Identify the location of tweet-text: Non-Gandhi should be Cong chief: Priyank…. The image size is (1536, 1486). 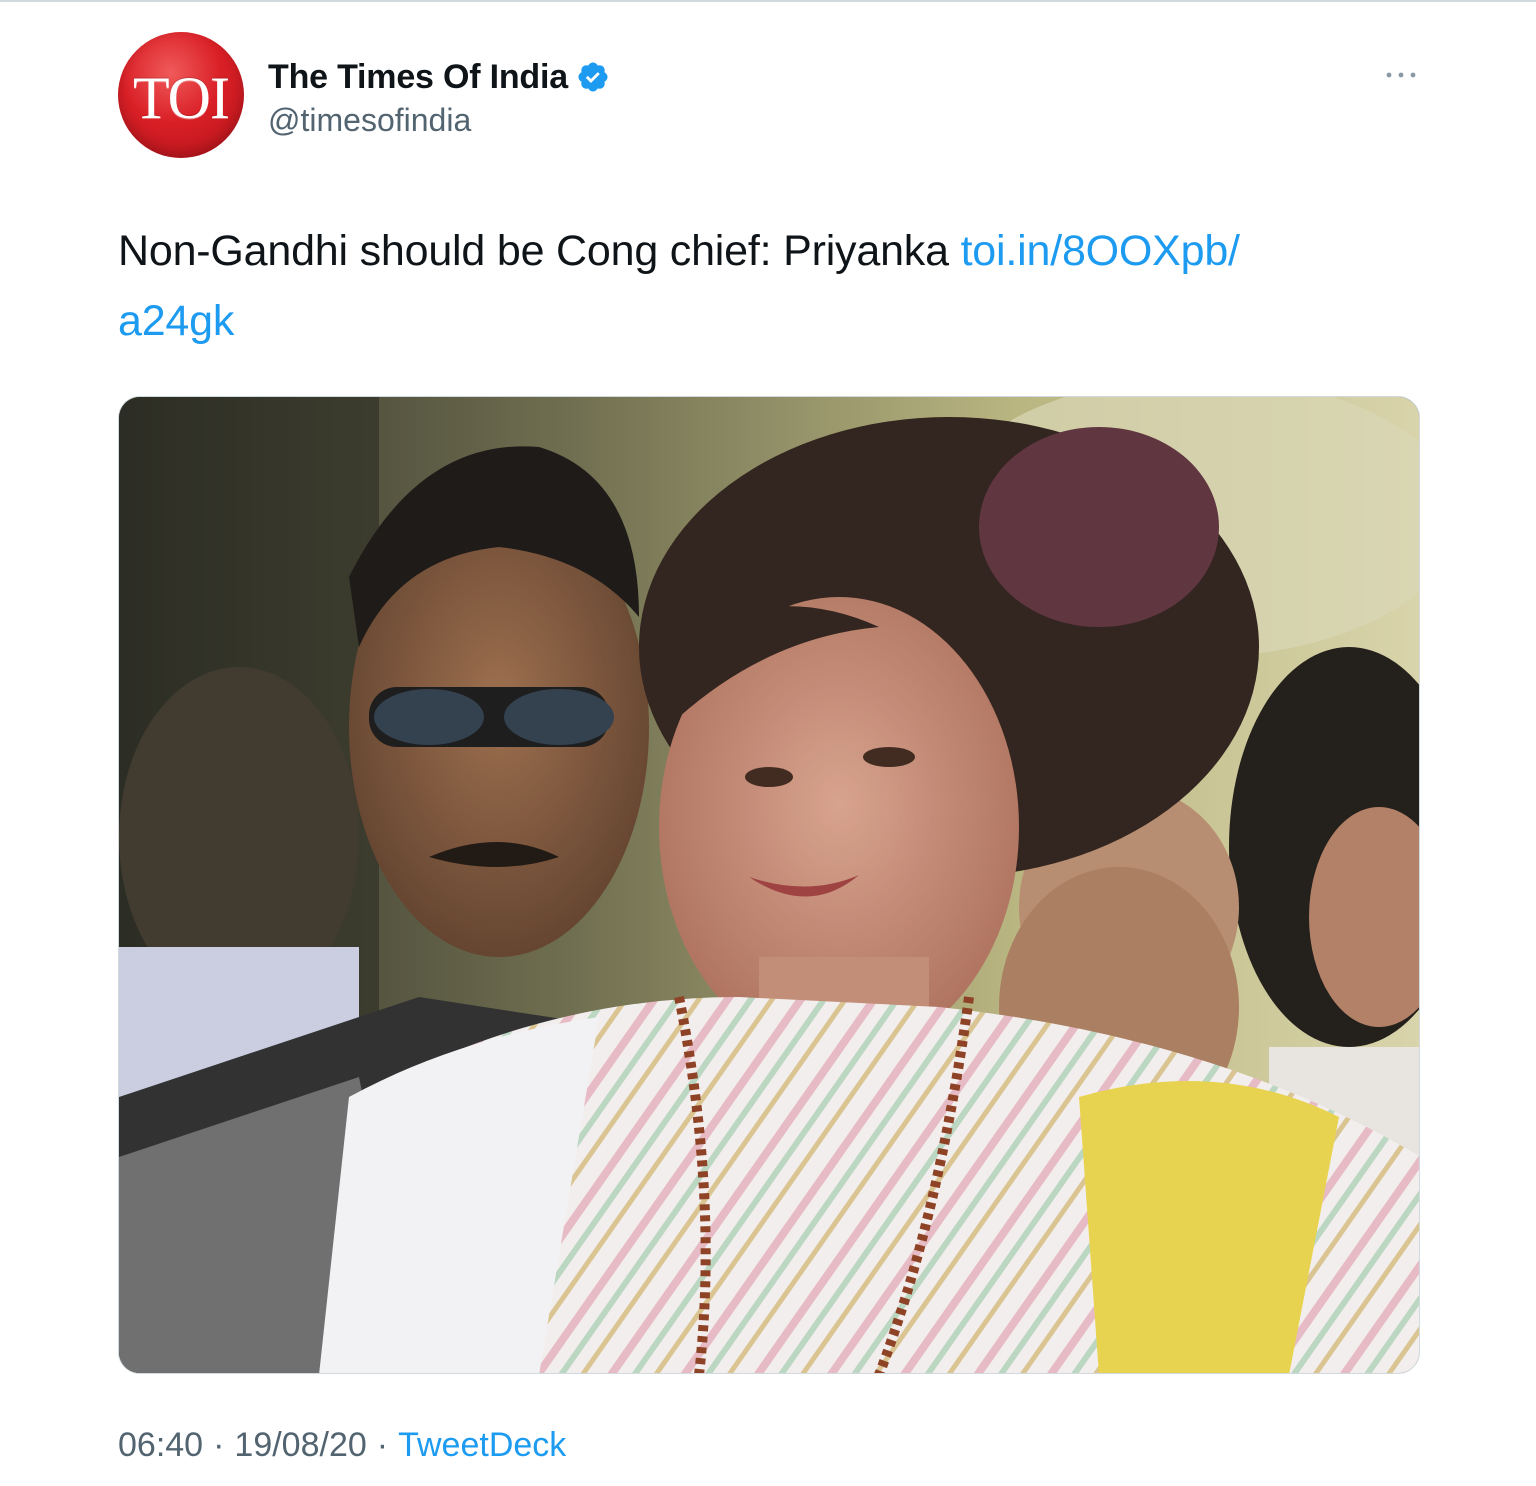
(773, 286).